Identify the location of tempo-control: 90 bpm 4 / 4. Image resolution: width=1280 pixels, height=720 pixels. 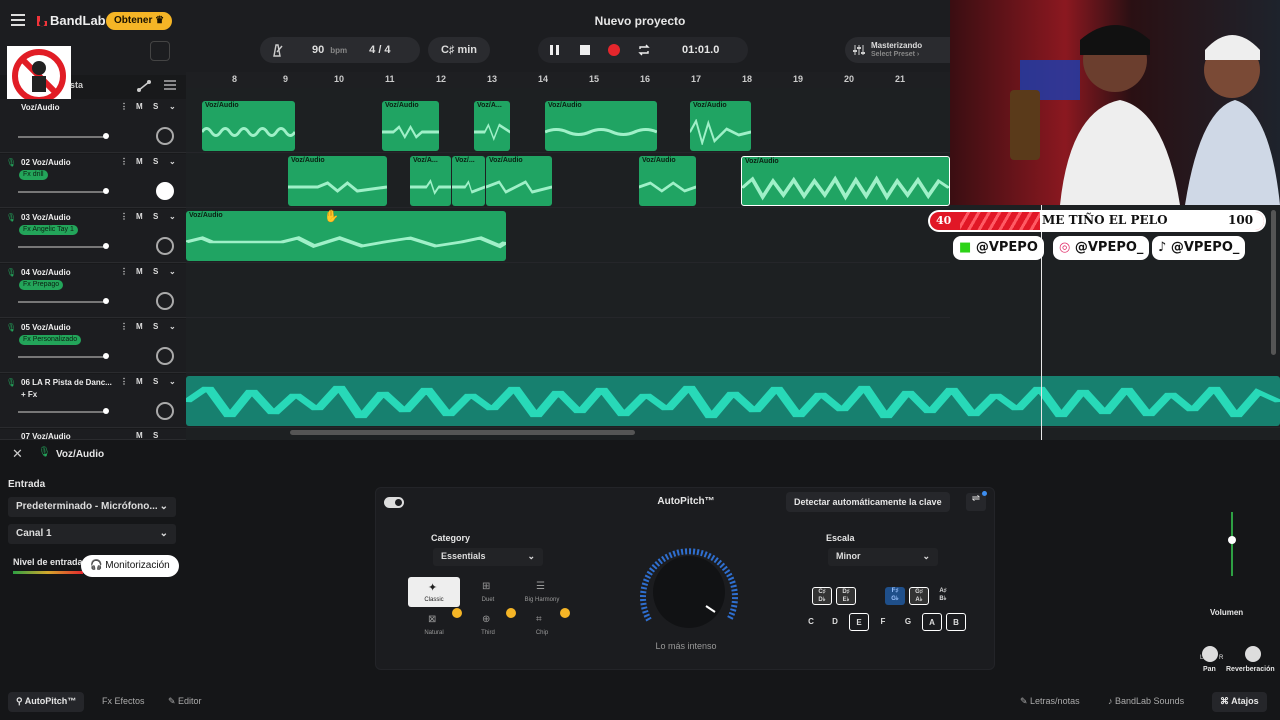
(340, 50).